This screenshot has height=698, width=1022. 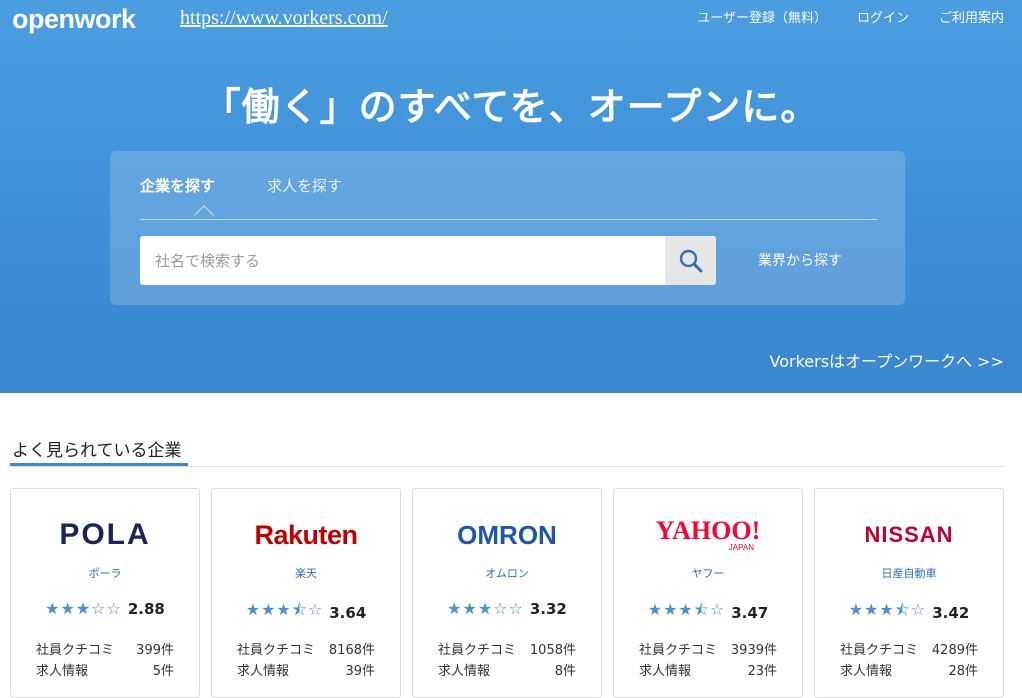 I want to click on review-count: 4289件, so click(x=954, y=650).